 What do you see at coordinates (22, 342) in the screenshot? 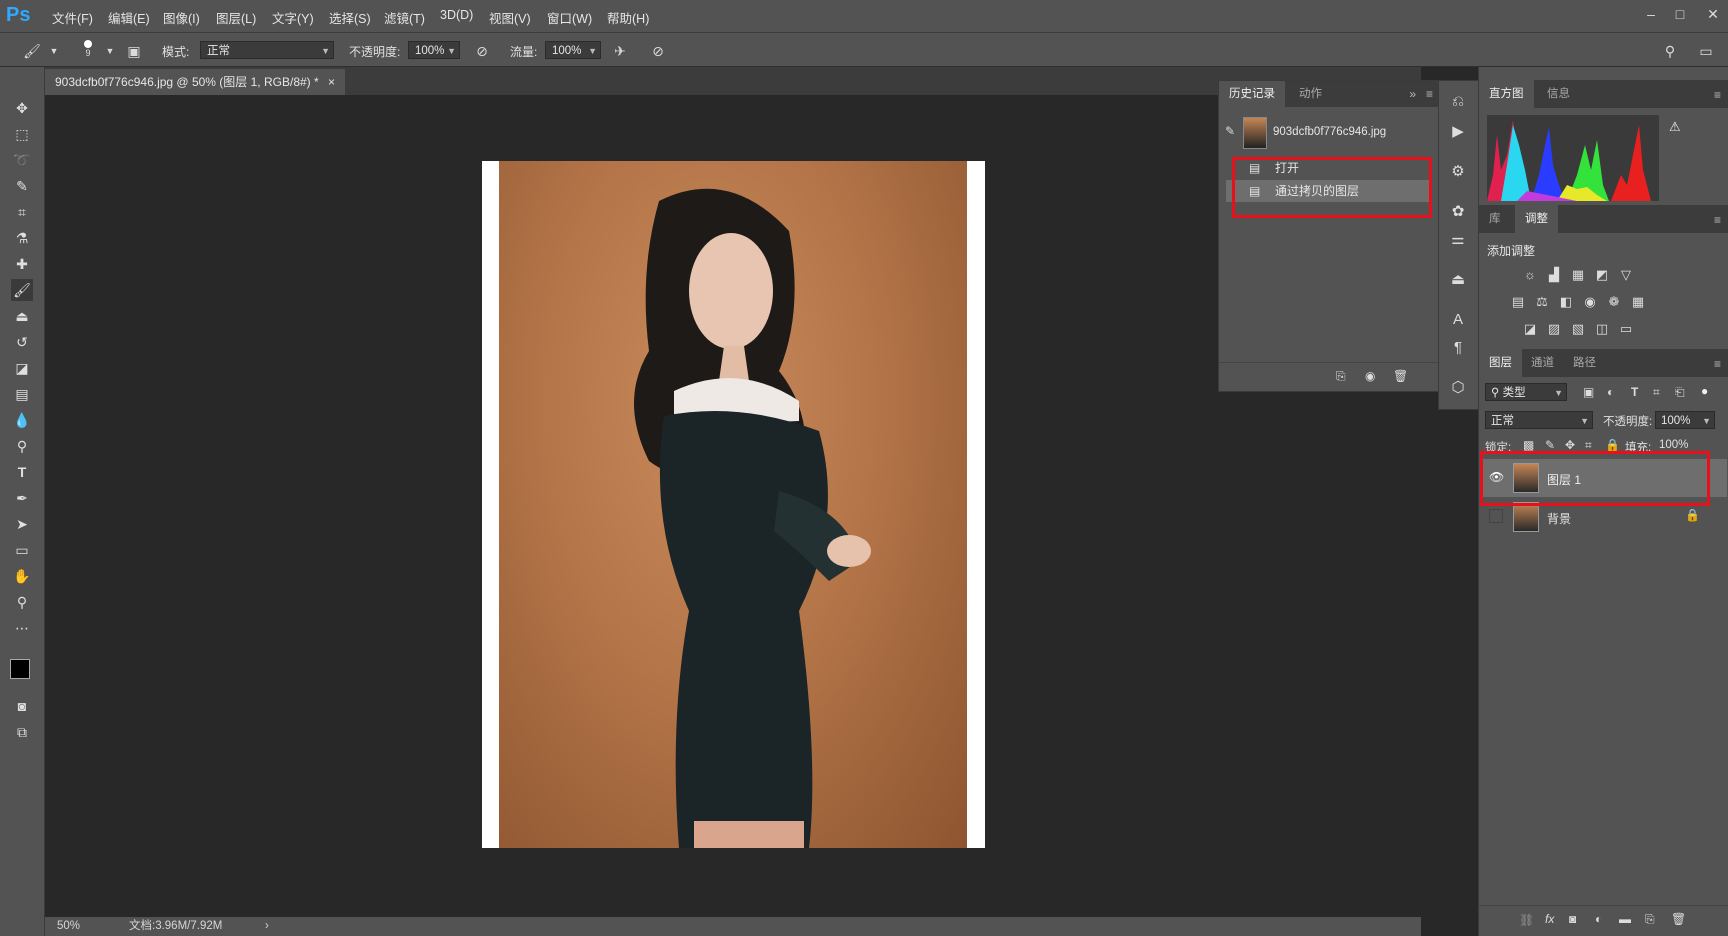
I see `history-brush-tool-icon: ↺` at bounding box center [22, 342].